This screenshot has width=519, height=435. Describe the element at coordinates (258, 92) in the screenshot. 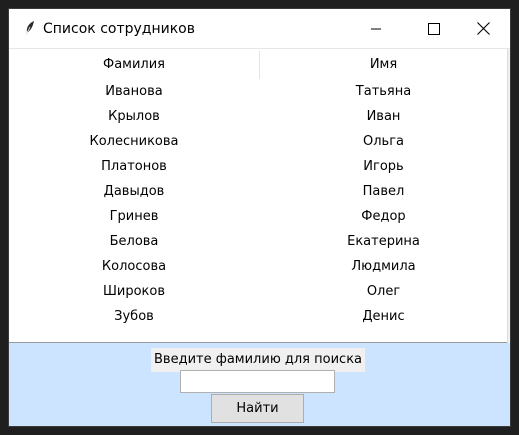

I see `table-row: Иванова Татьяна` at that location.